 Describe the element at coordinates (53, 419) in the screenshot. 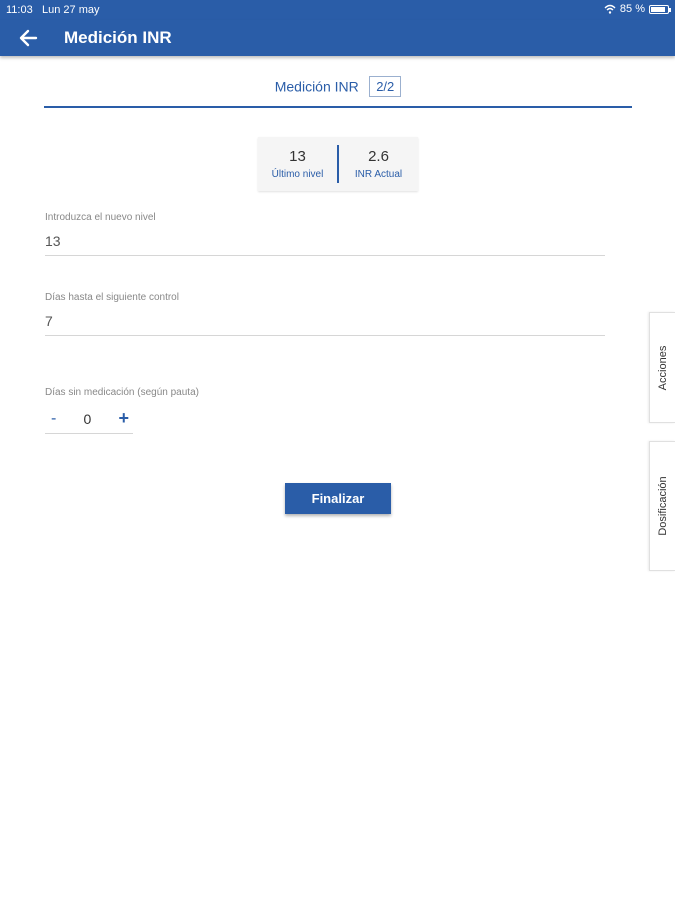

I see `decrement-button: -` at that location.